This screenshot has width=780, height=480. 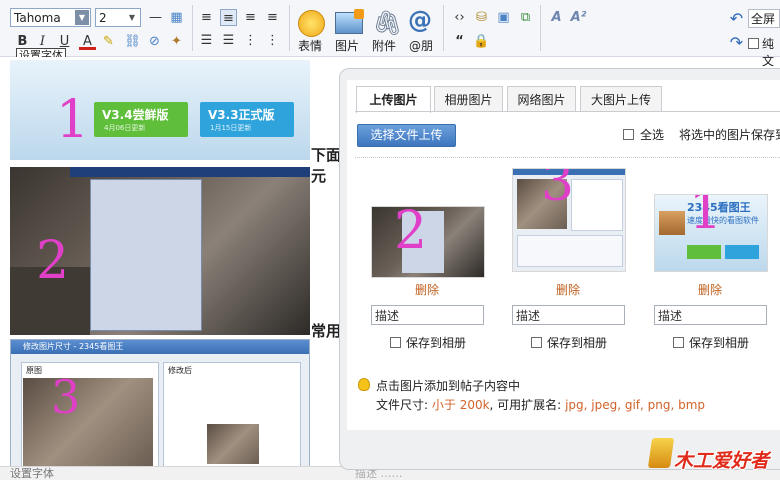 What do you see at coordinates (387, 23) in the screenshot?
I see `paperclip-icon: 🖇` at bounding box center [387, 23].